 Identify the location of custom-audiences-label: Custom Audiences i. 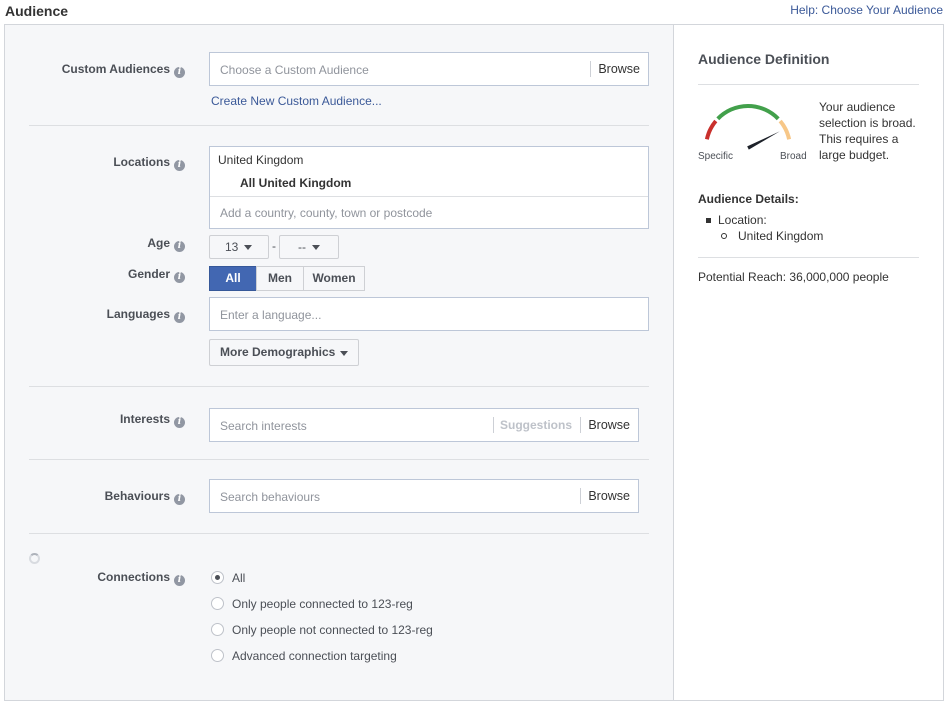
(95, 70).